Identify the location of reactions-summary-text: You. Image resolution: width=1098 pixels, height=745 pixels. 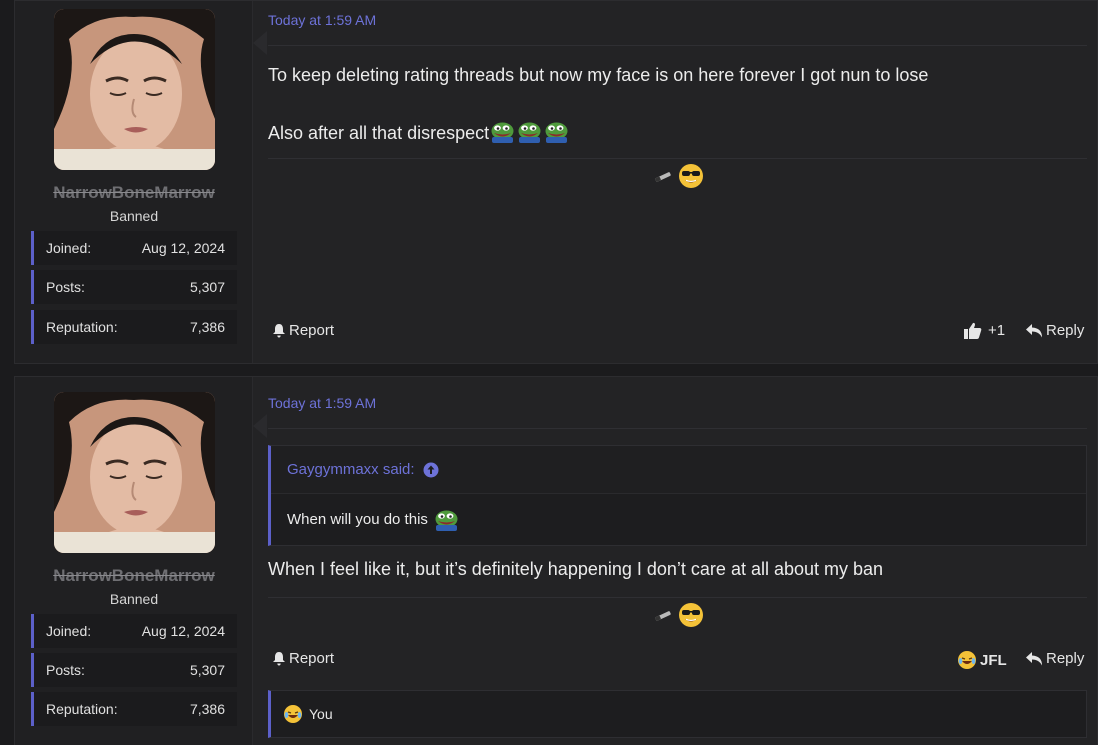
(321, 714).